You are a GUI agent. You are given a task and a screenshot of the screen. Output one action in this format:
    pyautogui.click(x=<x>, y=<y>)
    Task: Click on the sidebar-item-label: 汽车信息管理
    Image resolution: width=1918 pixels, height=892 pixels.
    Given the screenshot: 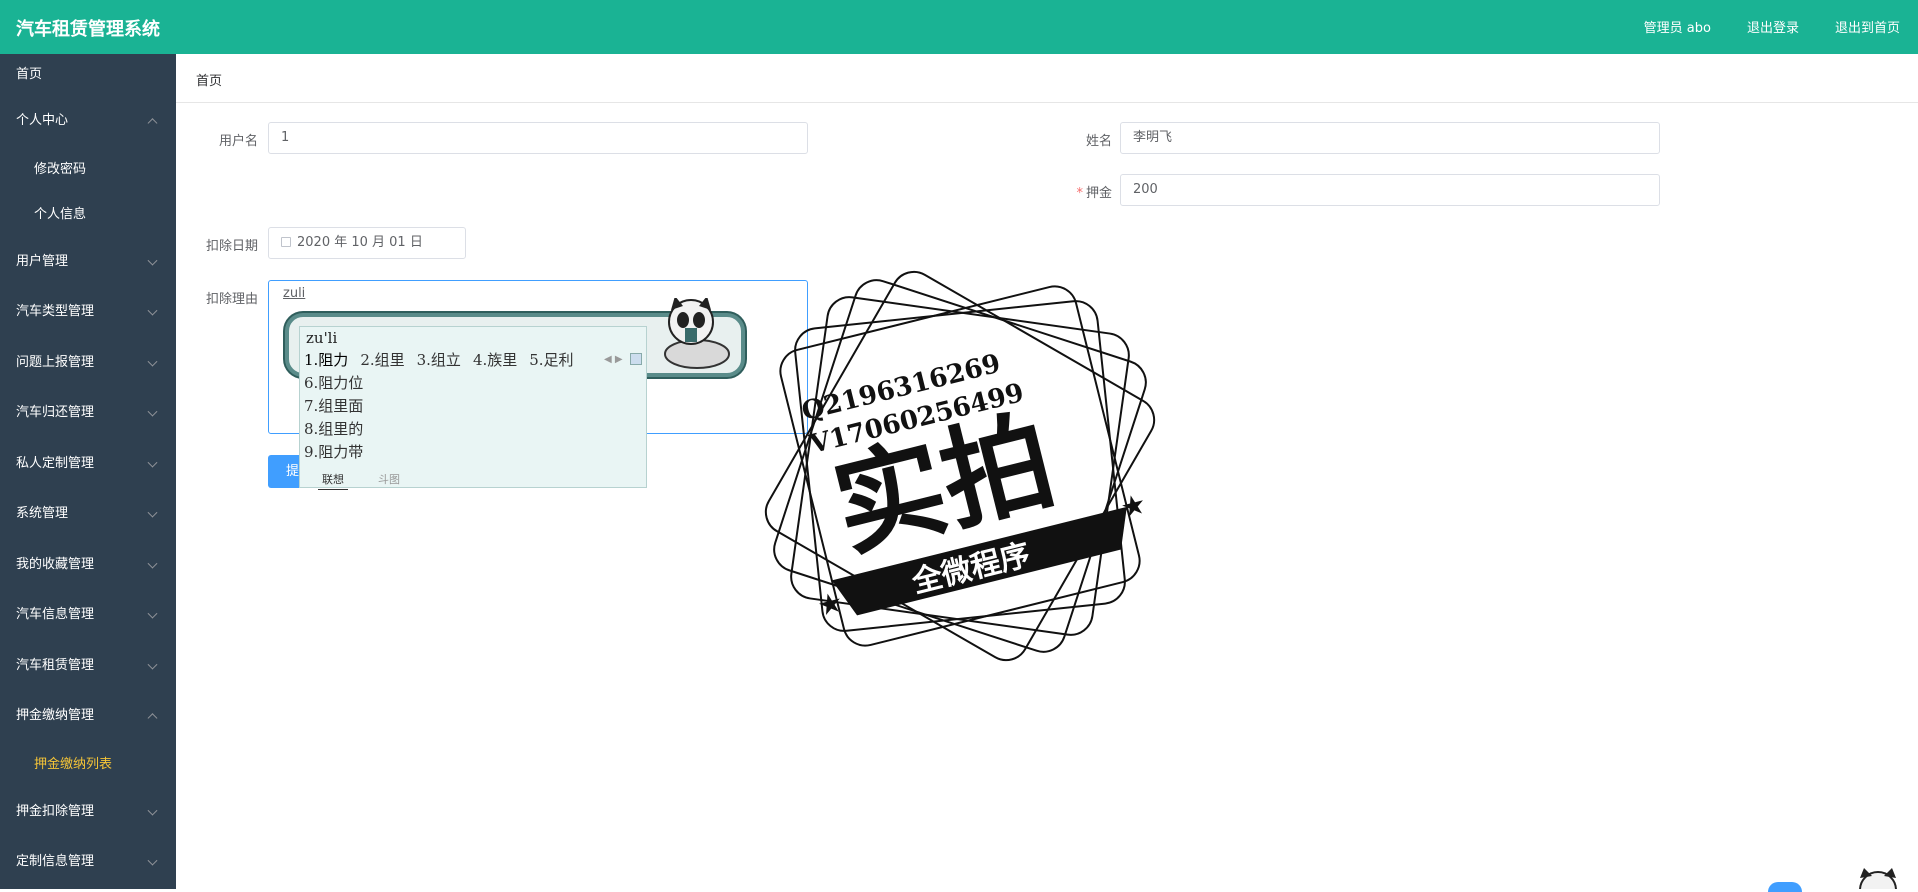 What is the action you would take?
    pyautogui.click(x=55, y=614)
    